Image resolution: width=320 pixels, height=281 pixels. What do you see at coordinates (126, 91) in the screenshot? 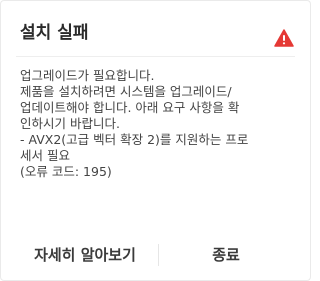
I see `message-line: 제품을 설치하려면 시스템을 업그레이드/` at bounding box center [126, 91].